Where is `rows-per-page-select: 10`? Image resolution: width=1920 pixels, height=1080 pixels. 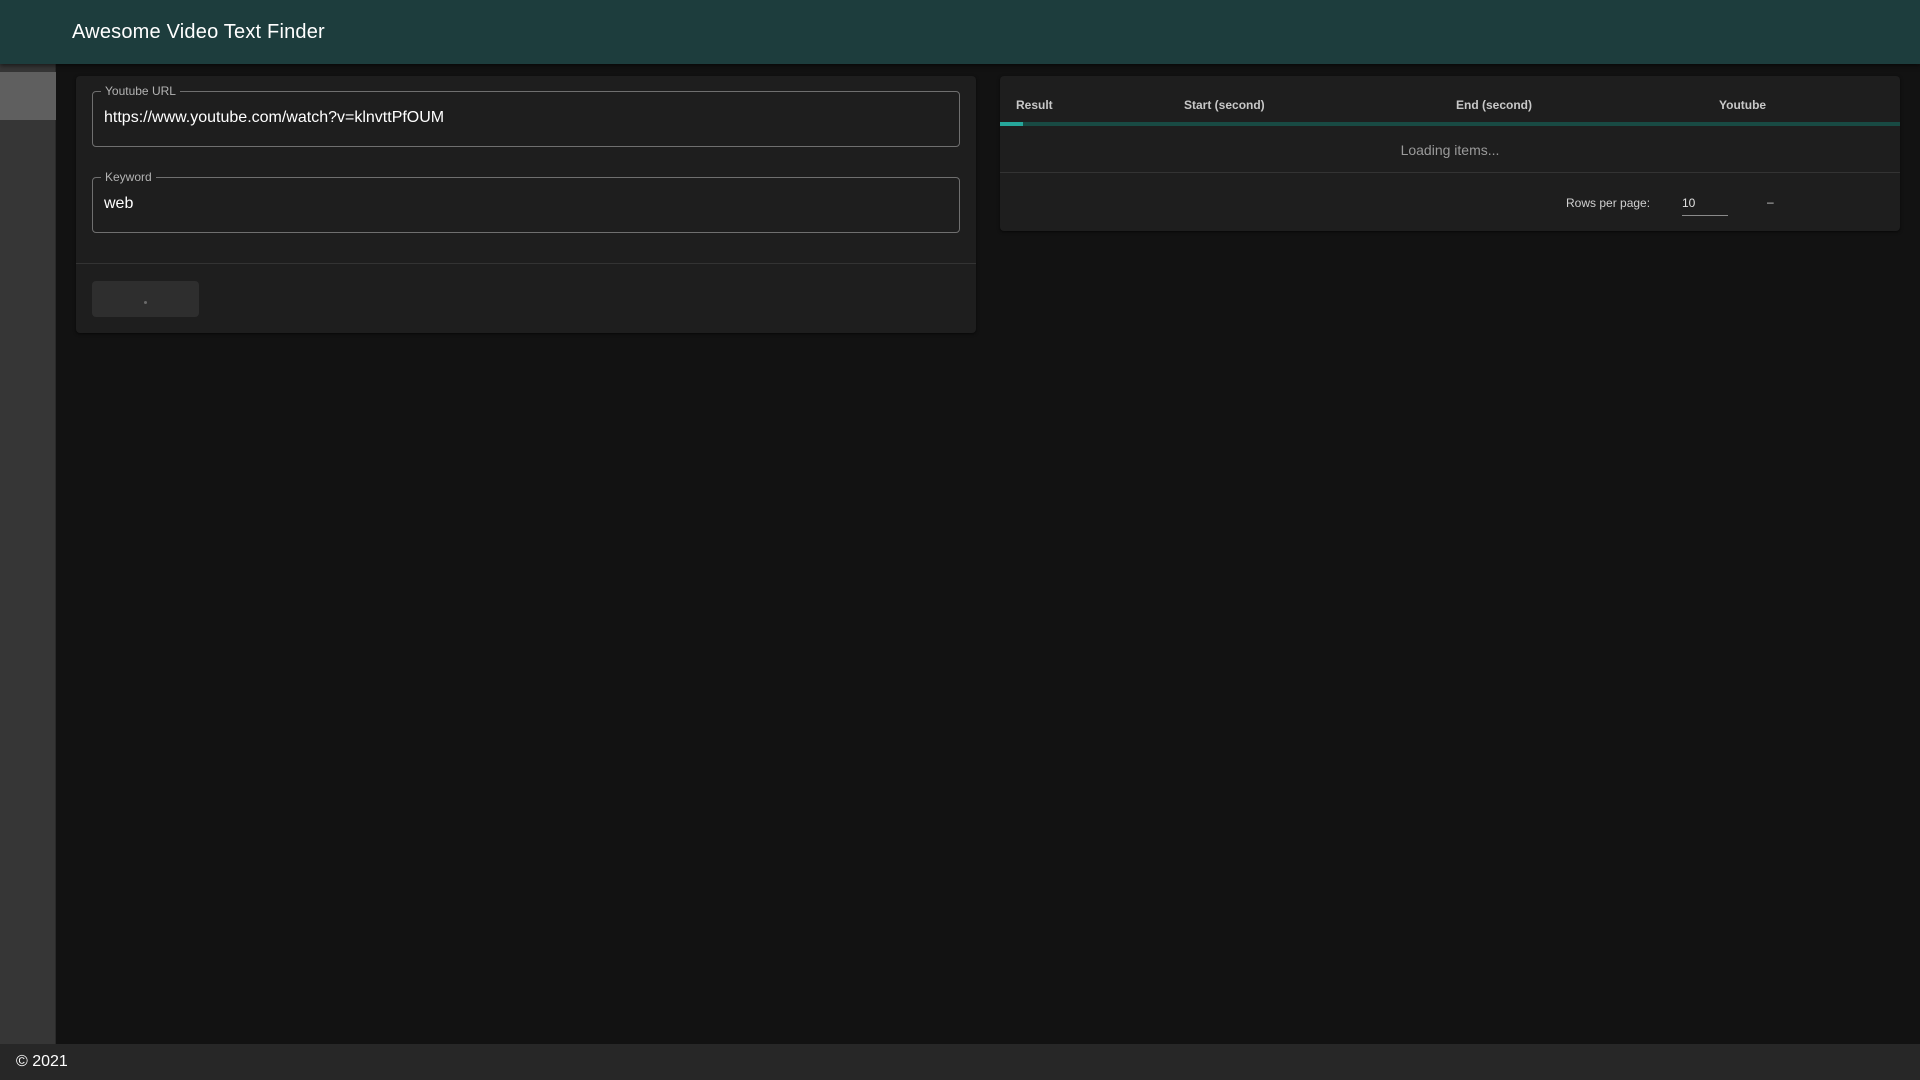
rows-per-page-select: 10 is located at coordinates (1705, 203).